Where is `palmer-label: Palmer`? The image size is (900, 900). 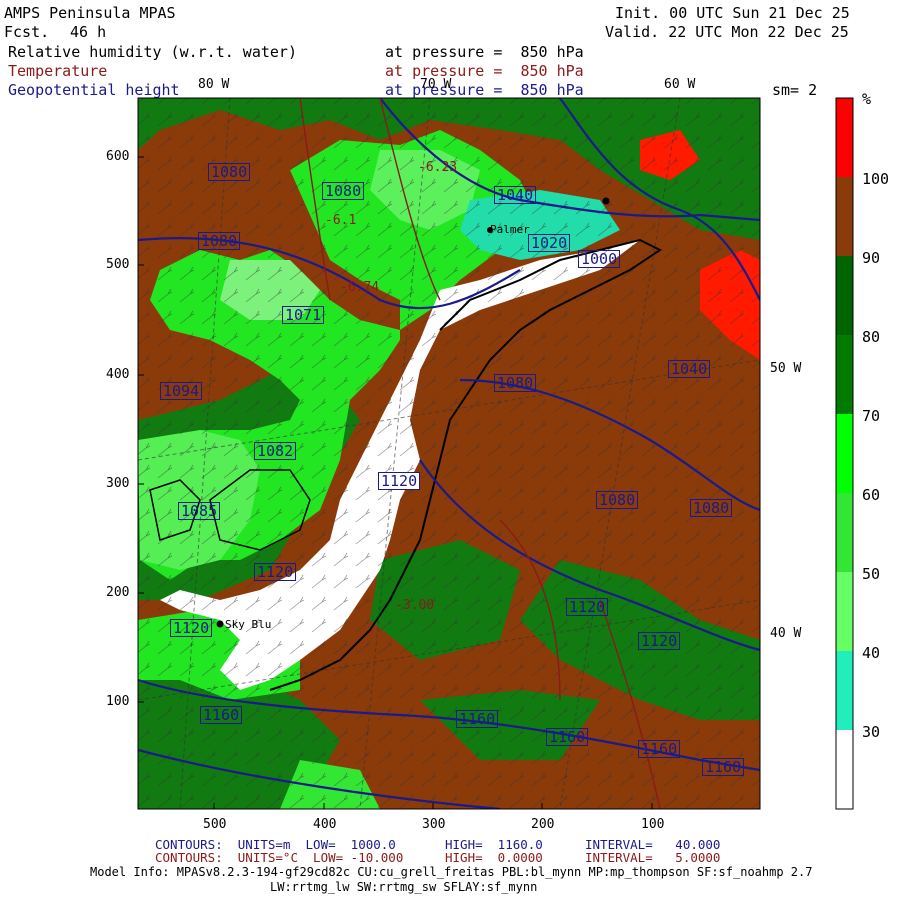 palmer-label: Palmer is located at coordinates (510, 229).